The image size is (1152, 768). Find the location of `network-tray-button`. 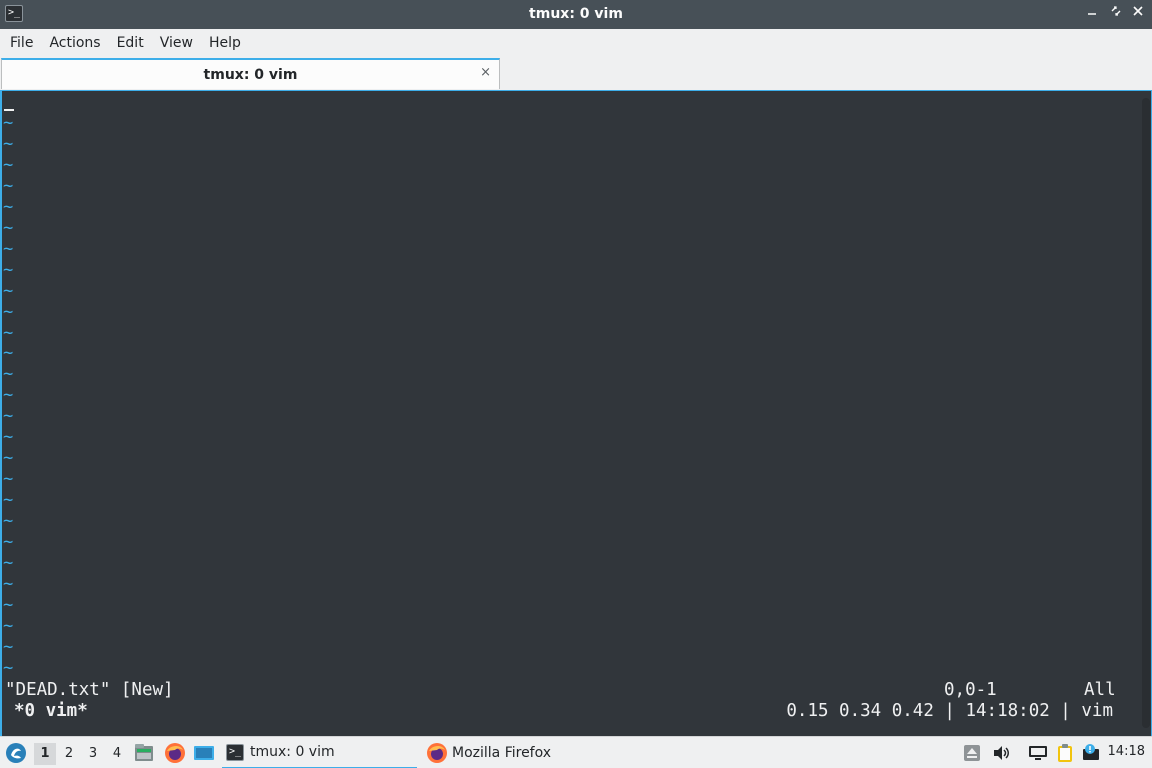

network-tray-button is located at coordinates (1038, 753).